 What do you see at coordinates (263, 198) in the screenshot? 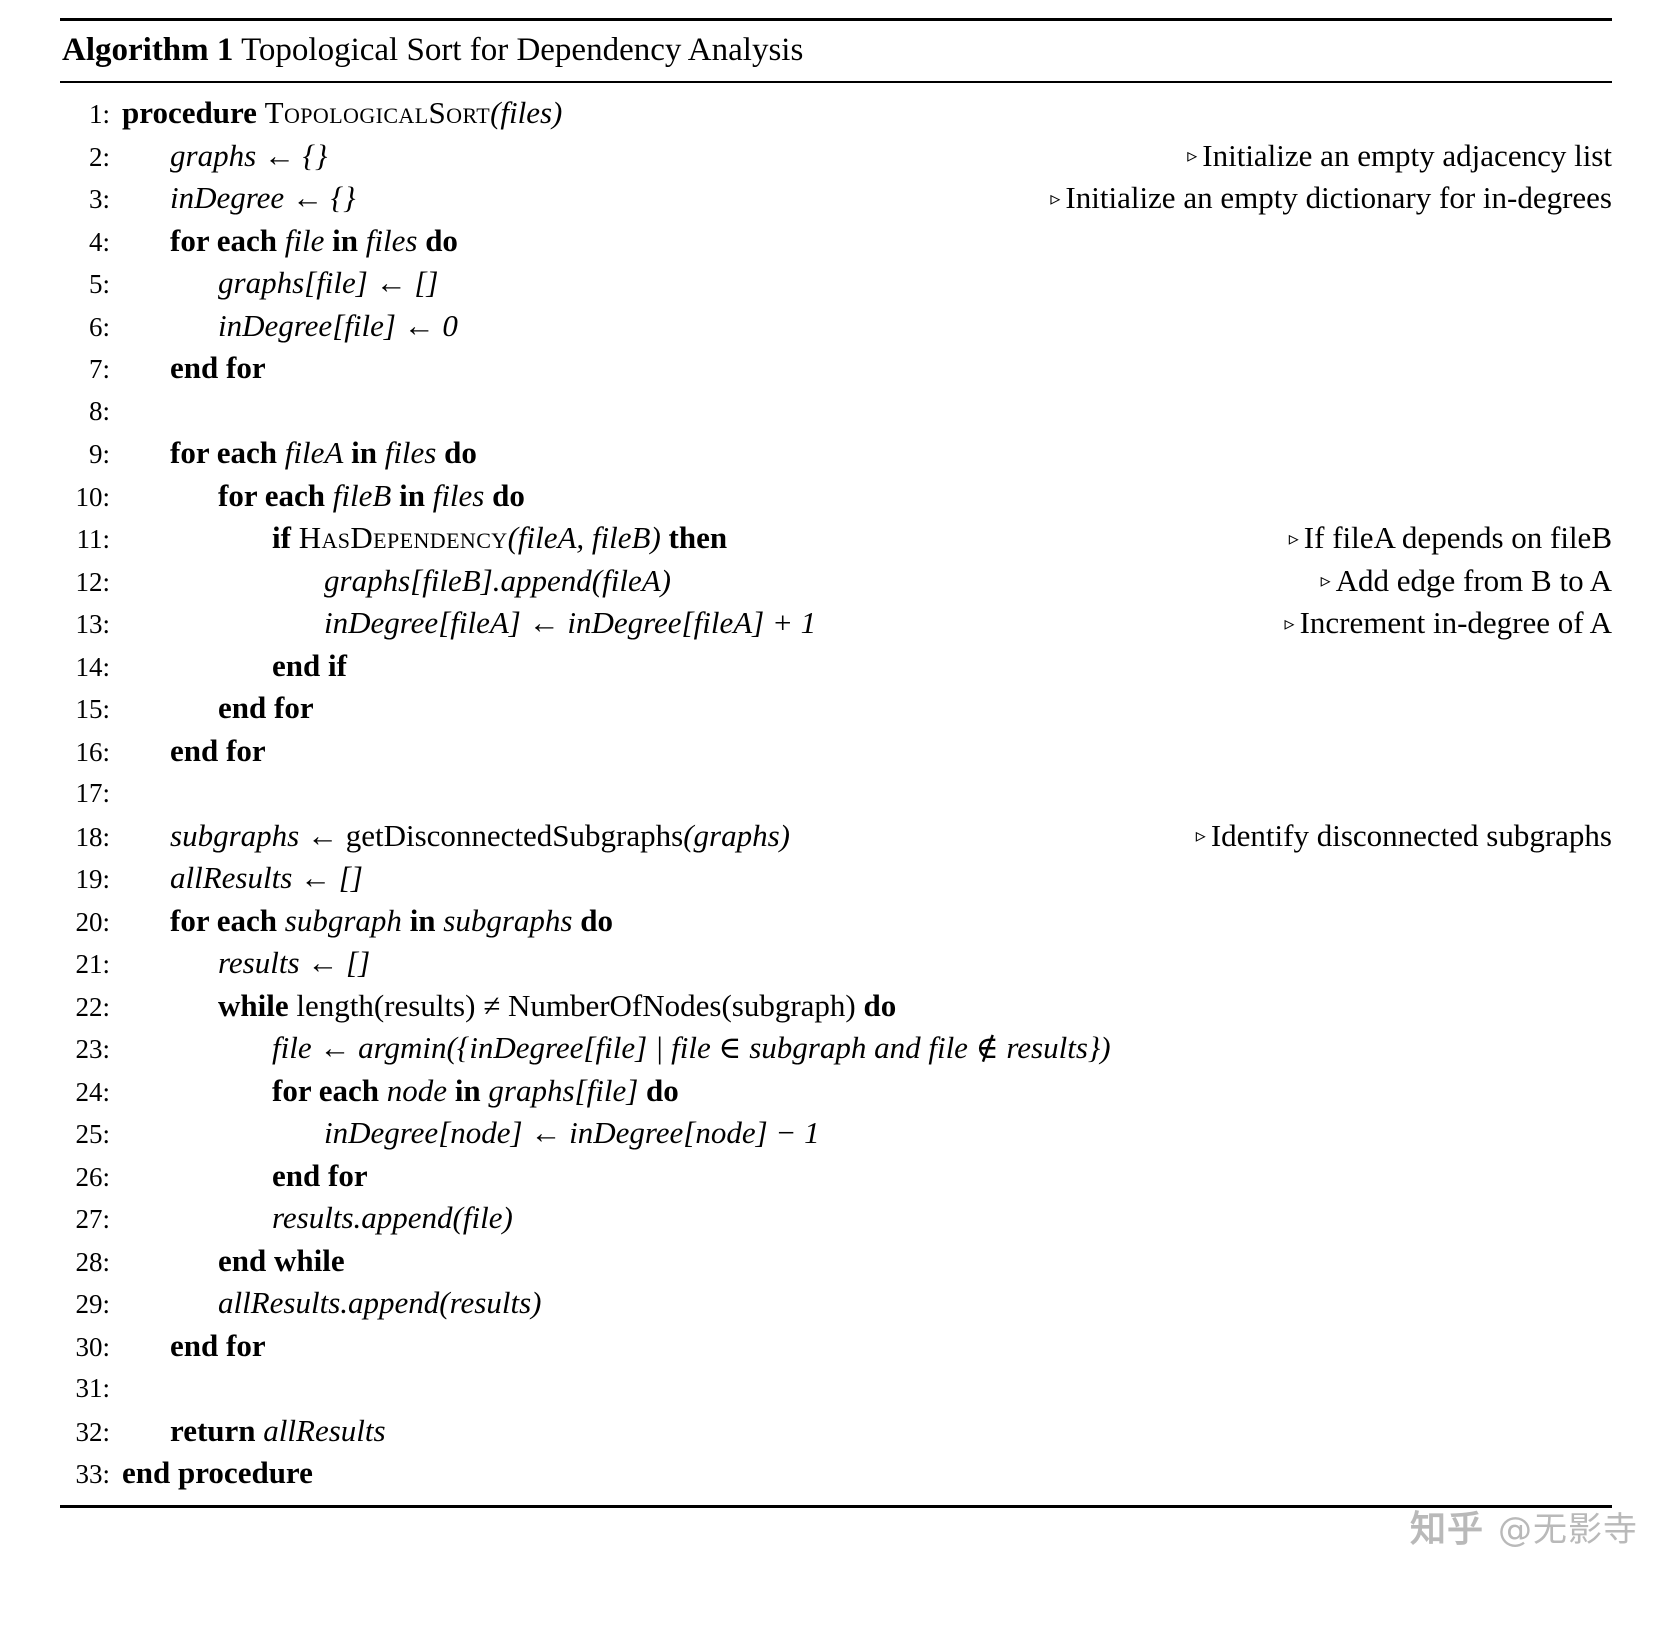
I see `line-code: inDegree ← {}` at bounding box center [263, 198].